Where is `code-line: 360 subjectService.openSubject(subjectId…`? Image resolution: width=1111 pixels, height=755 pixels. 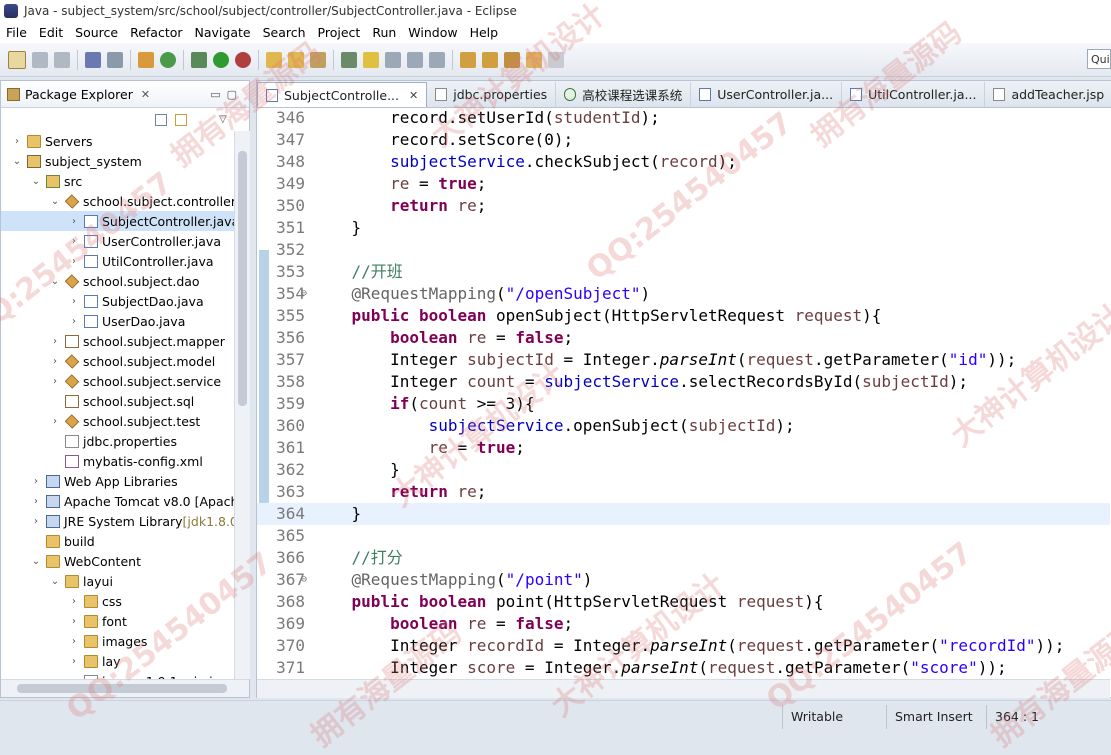
code-line: 360 subjectService.openSubject(subjectId… is located at coordinates (683, 426).